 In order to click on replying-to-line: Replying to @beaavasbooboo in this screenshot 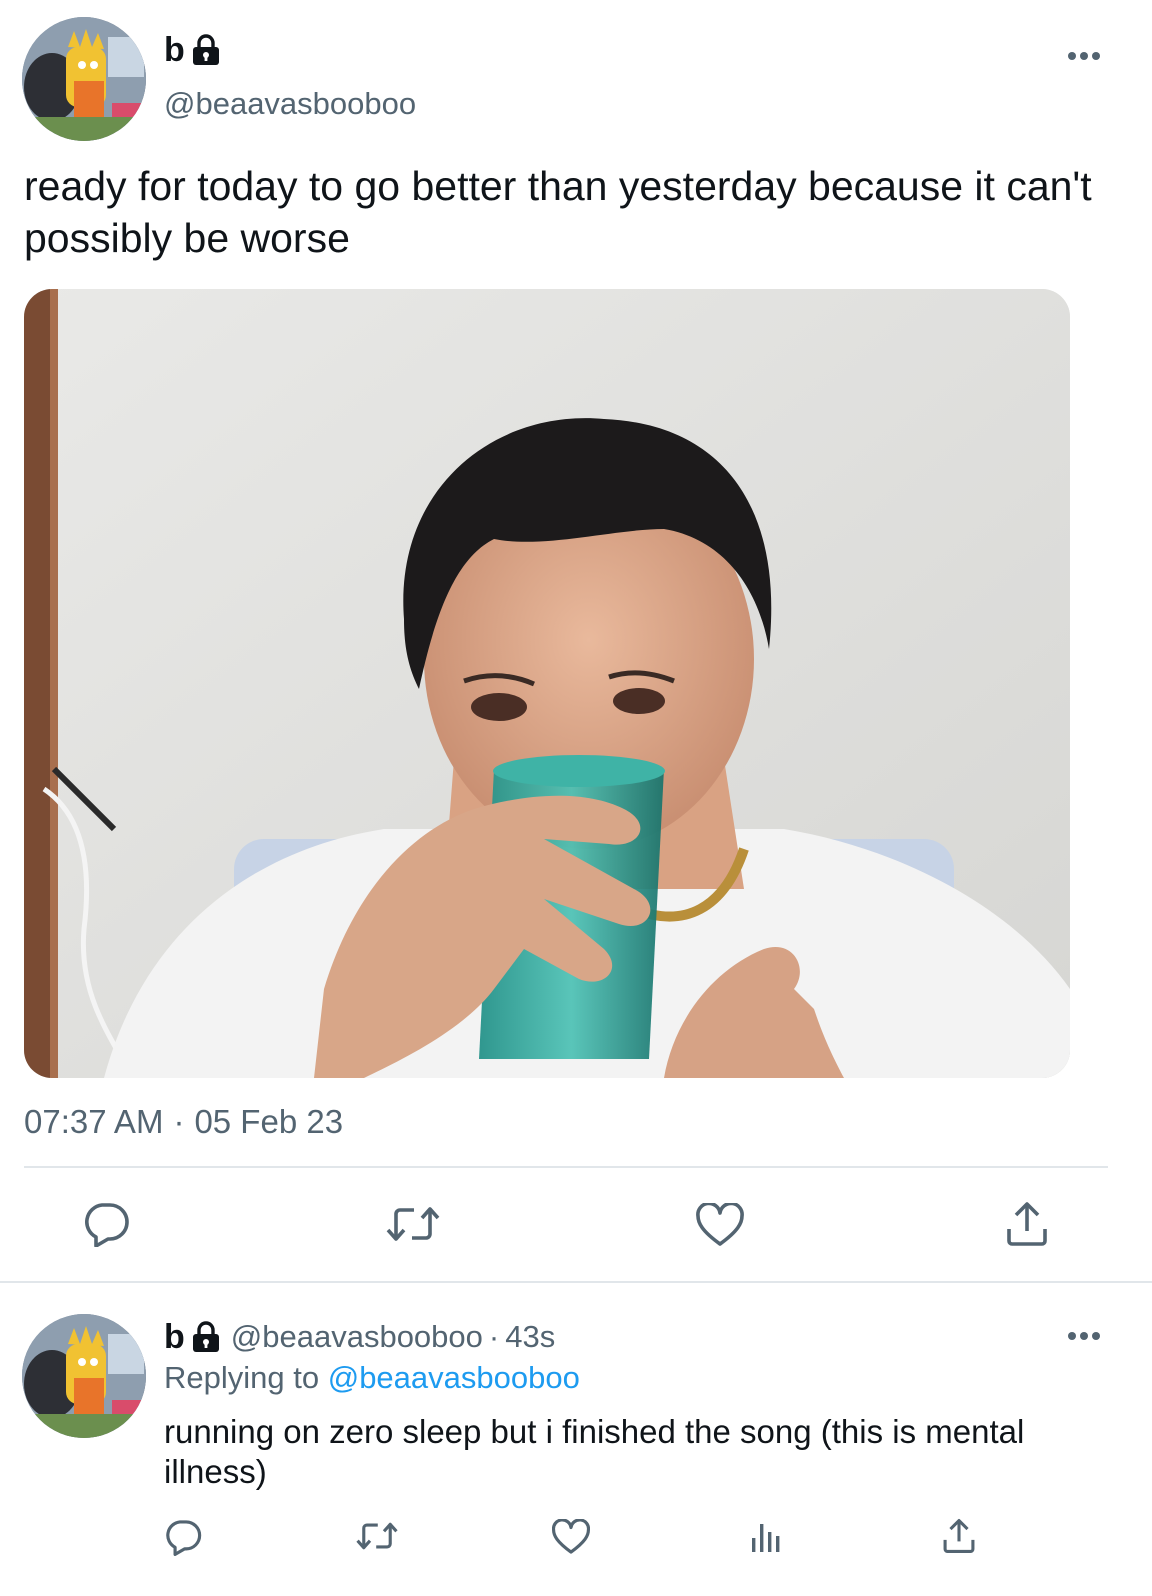, I will do `click(372, 1378)`.